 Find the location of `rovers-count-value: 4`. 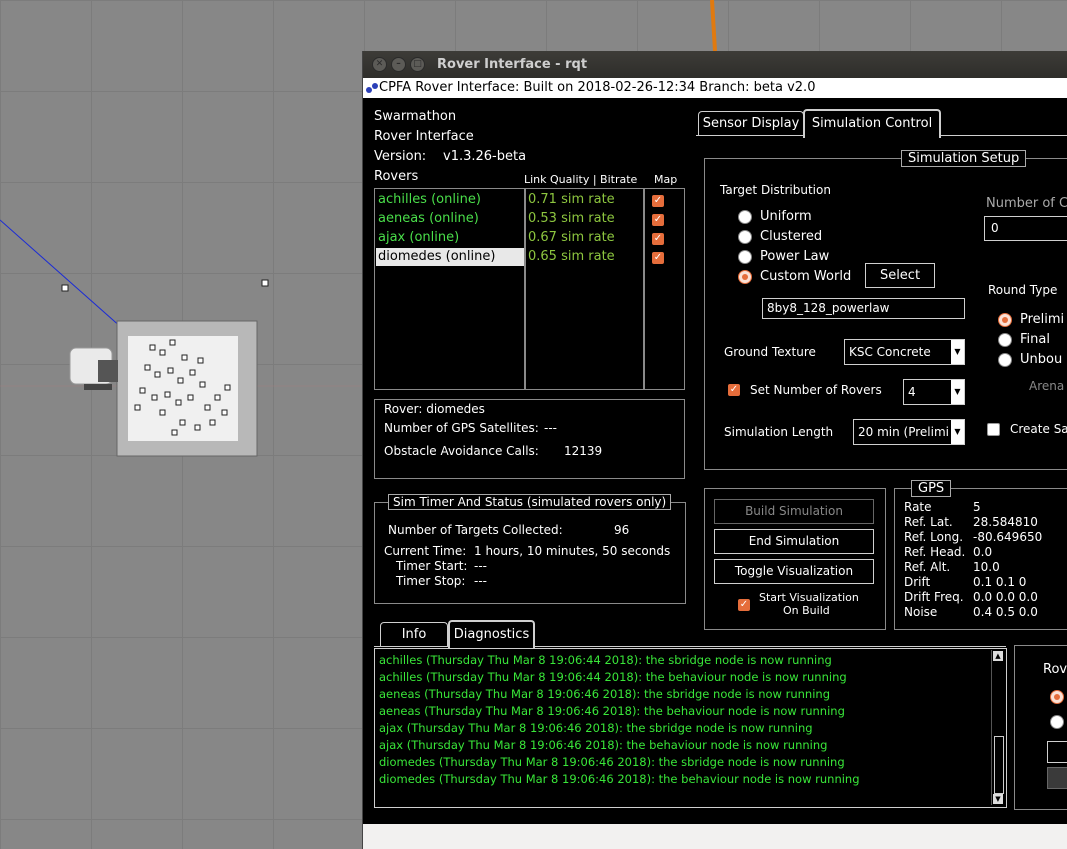

rovers-count-value: 4 is located at coordinates (912, 392).